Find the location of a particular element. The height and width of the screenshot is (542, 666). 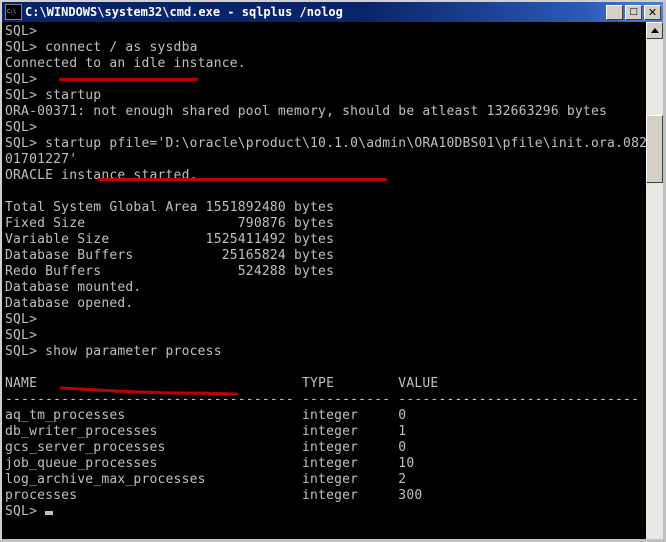

cmd-console-icon is located at coordinates (13, 12).